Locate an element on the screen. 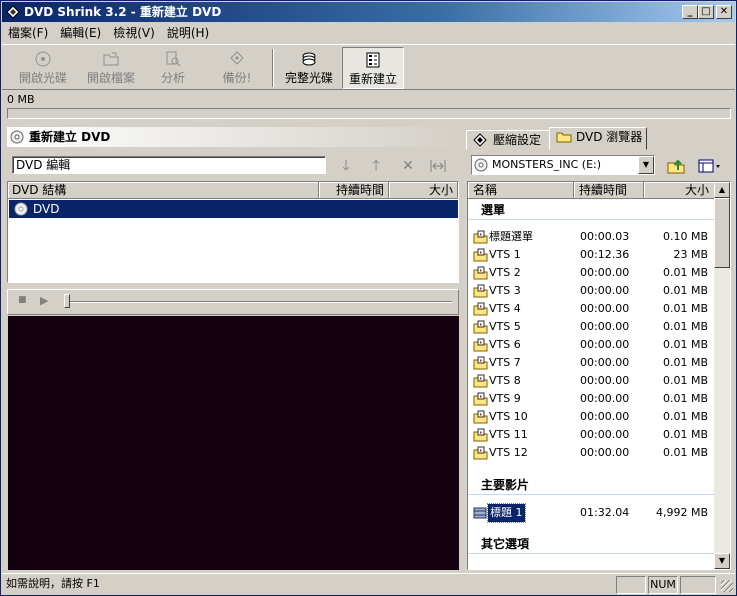 This screenshot has width=737, height=596. tab-dvd-browser-label: DVD 瀏覽器 is located at coordinates (609, 137).